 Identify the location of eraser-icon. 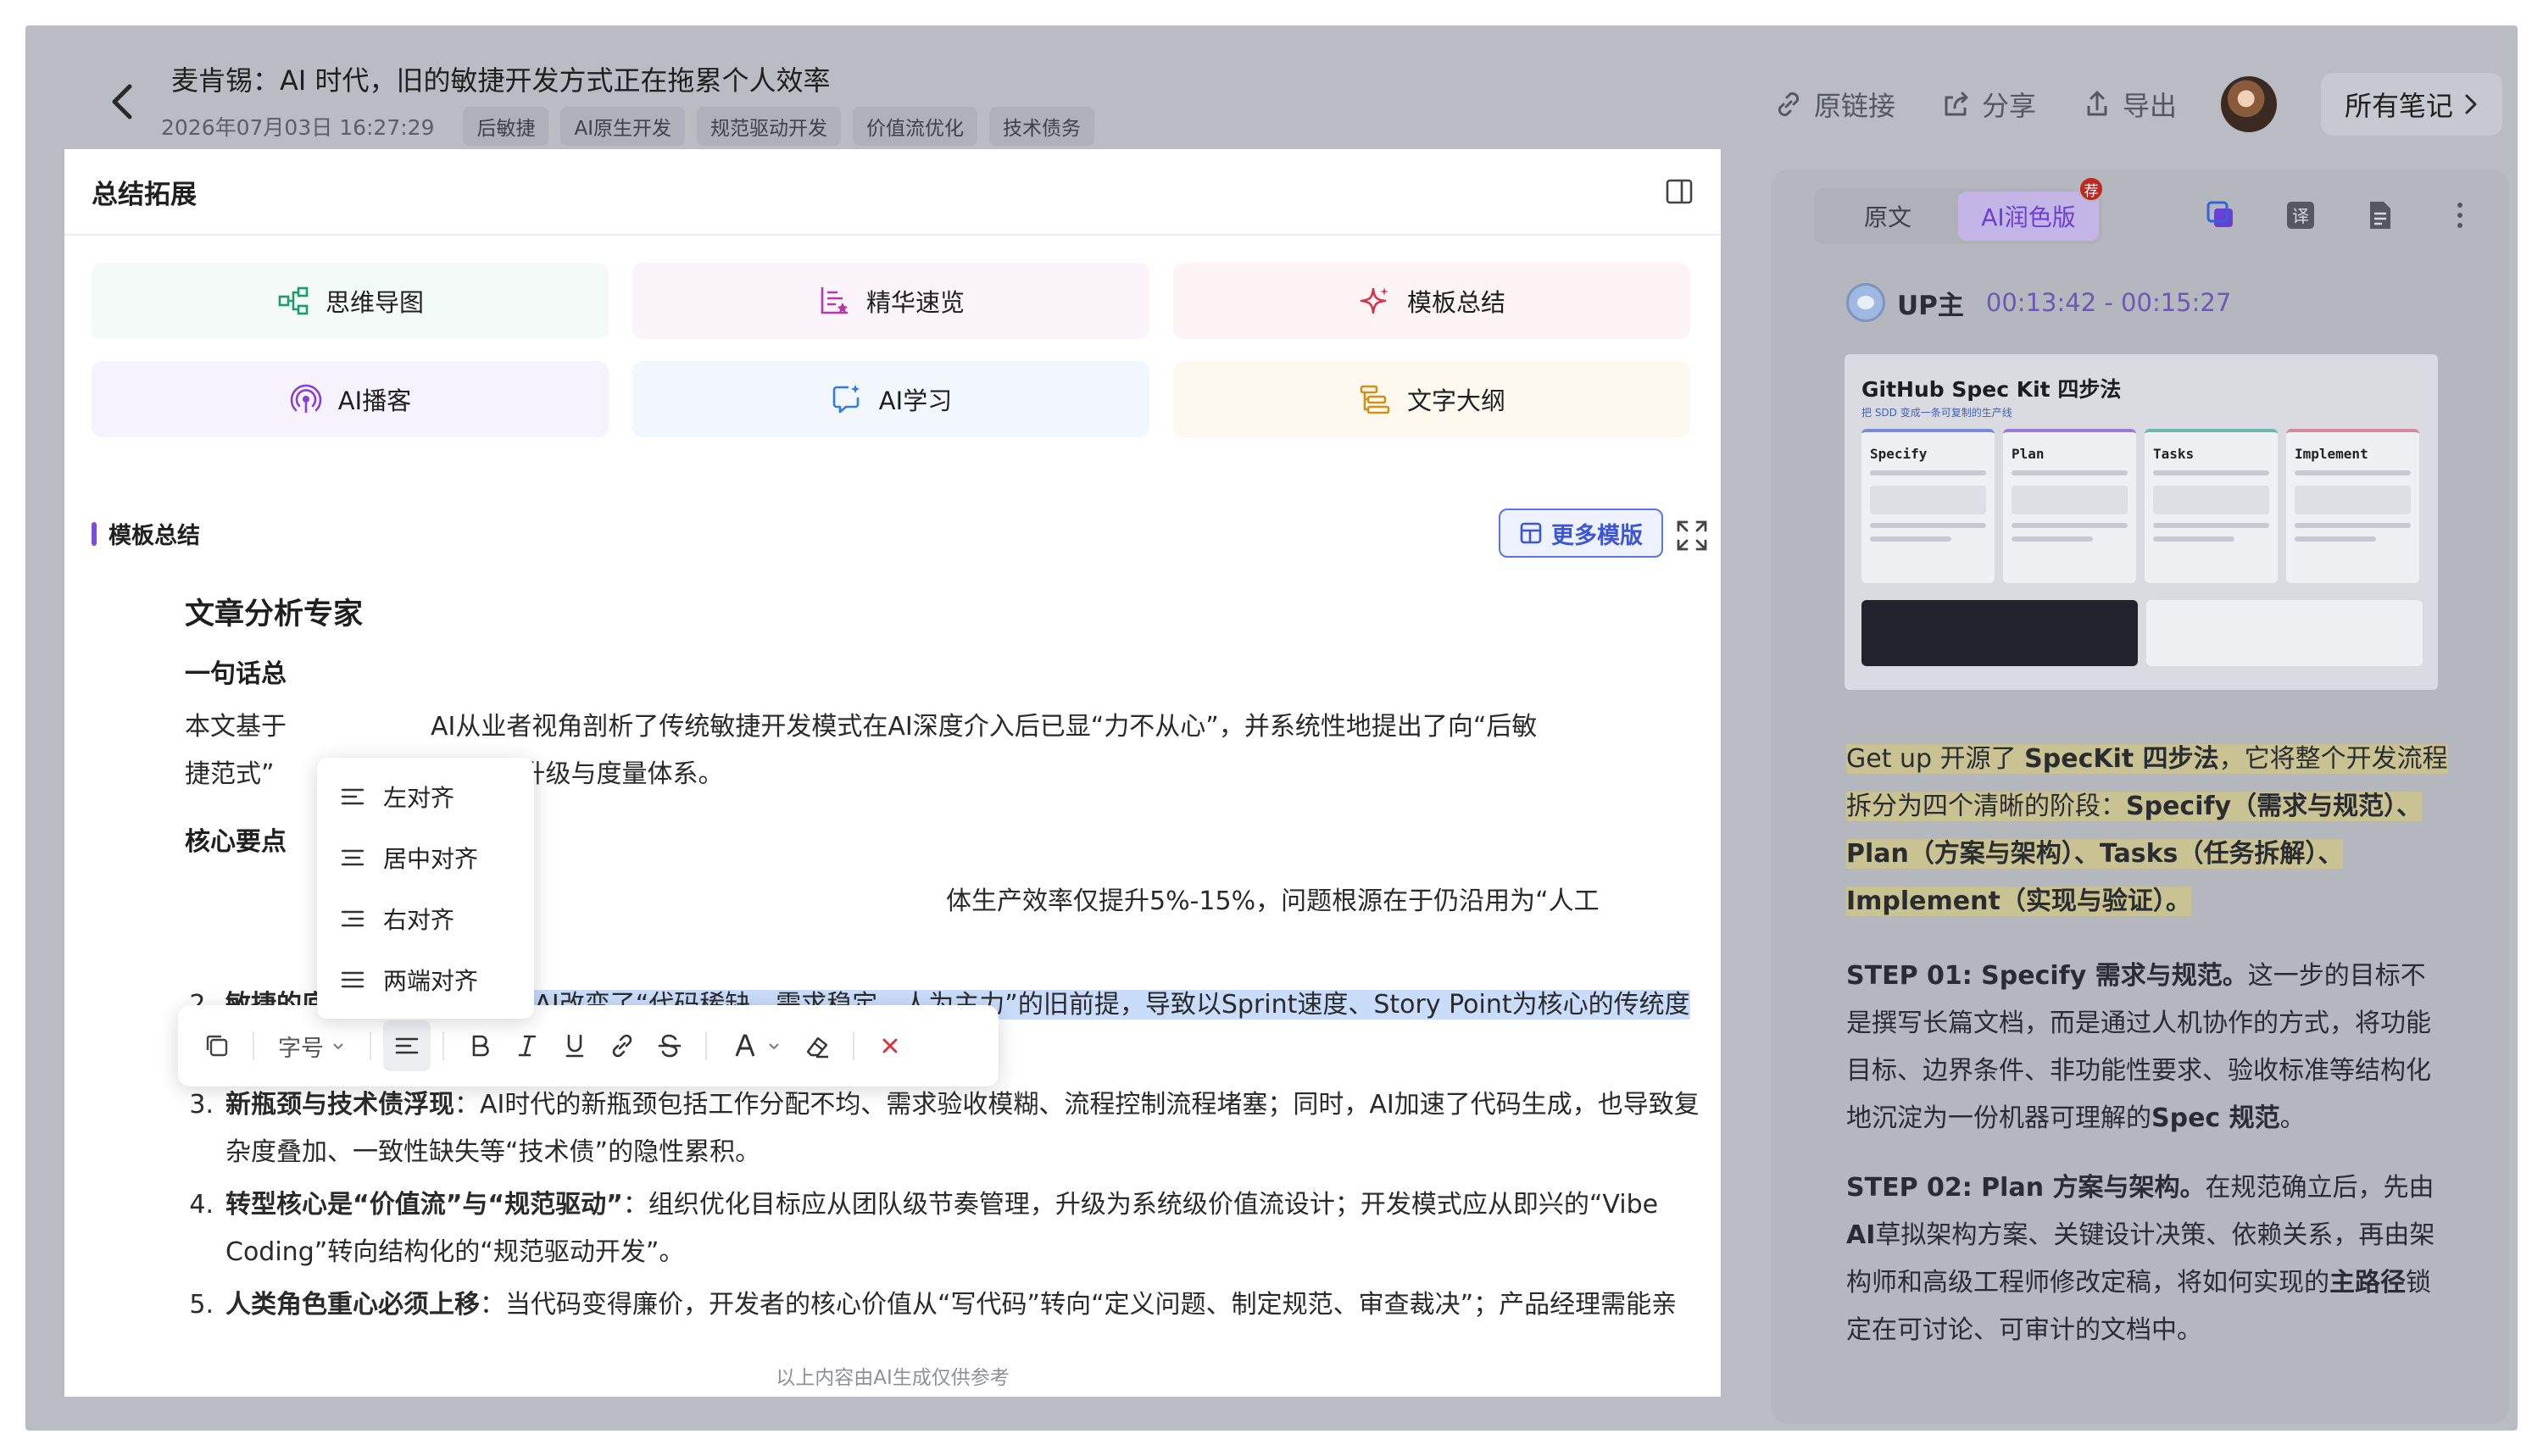
(817, 1048).